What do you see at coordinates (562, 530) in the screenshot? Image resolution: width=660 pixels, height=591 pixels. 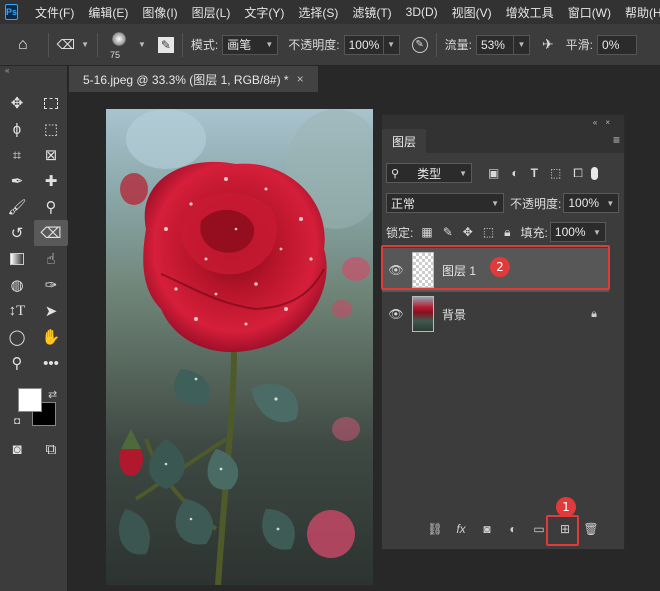 I see `highlight-new-layer-box` at bounding box center [562, 530].